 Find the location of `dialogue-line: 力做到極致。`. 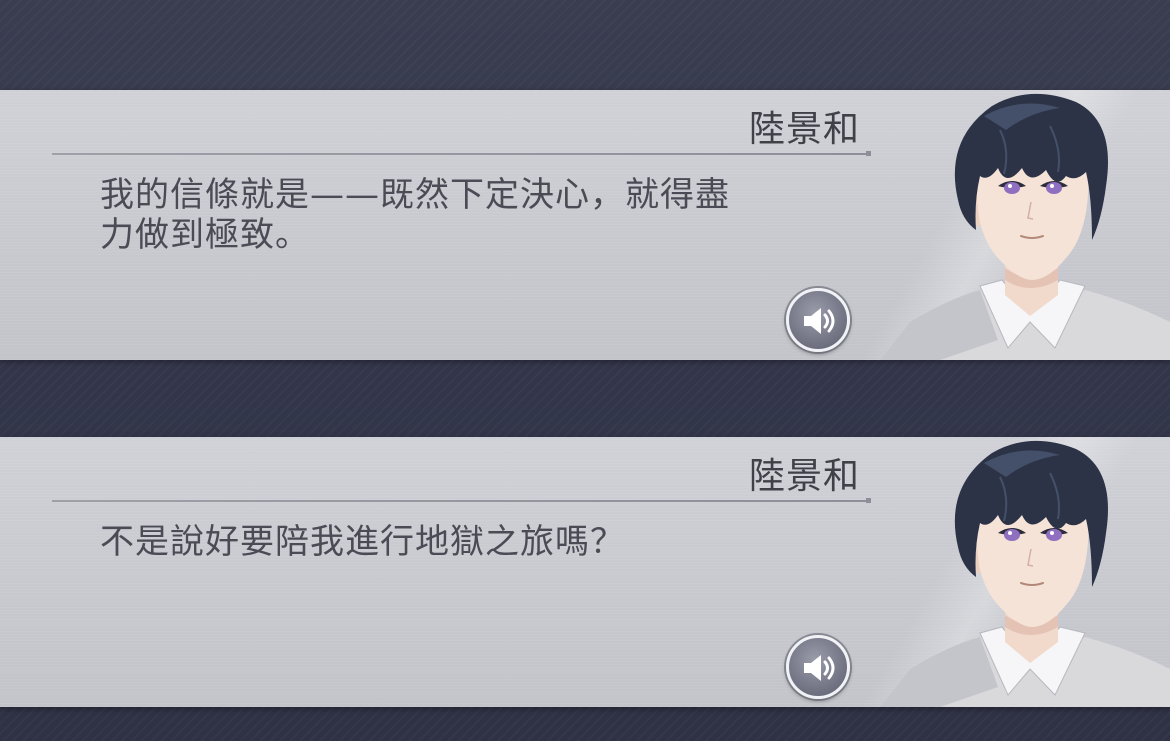

dialogue-line: 力做到極致。 is located at coordinates (205, 235).